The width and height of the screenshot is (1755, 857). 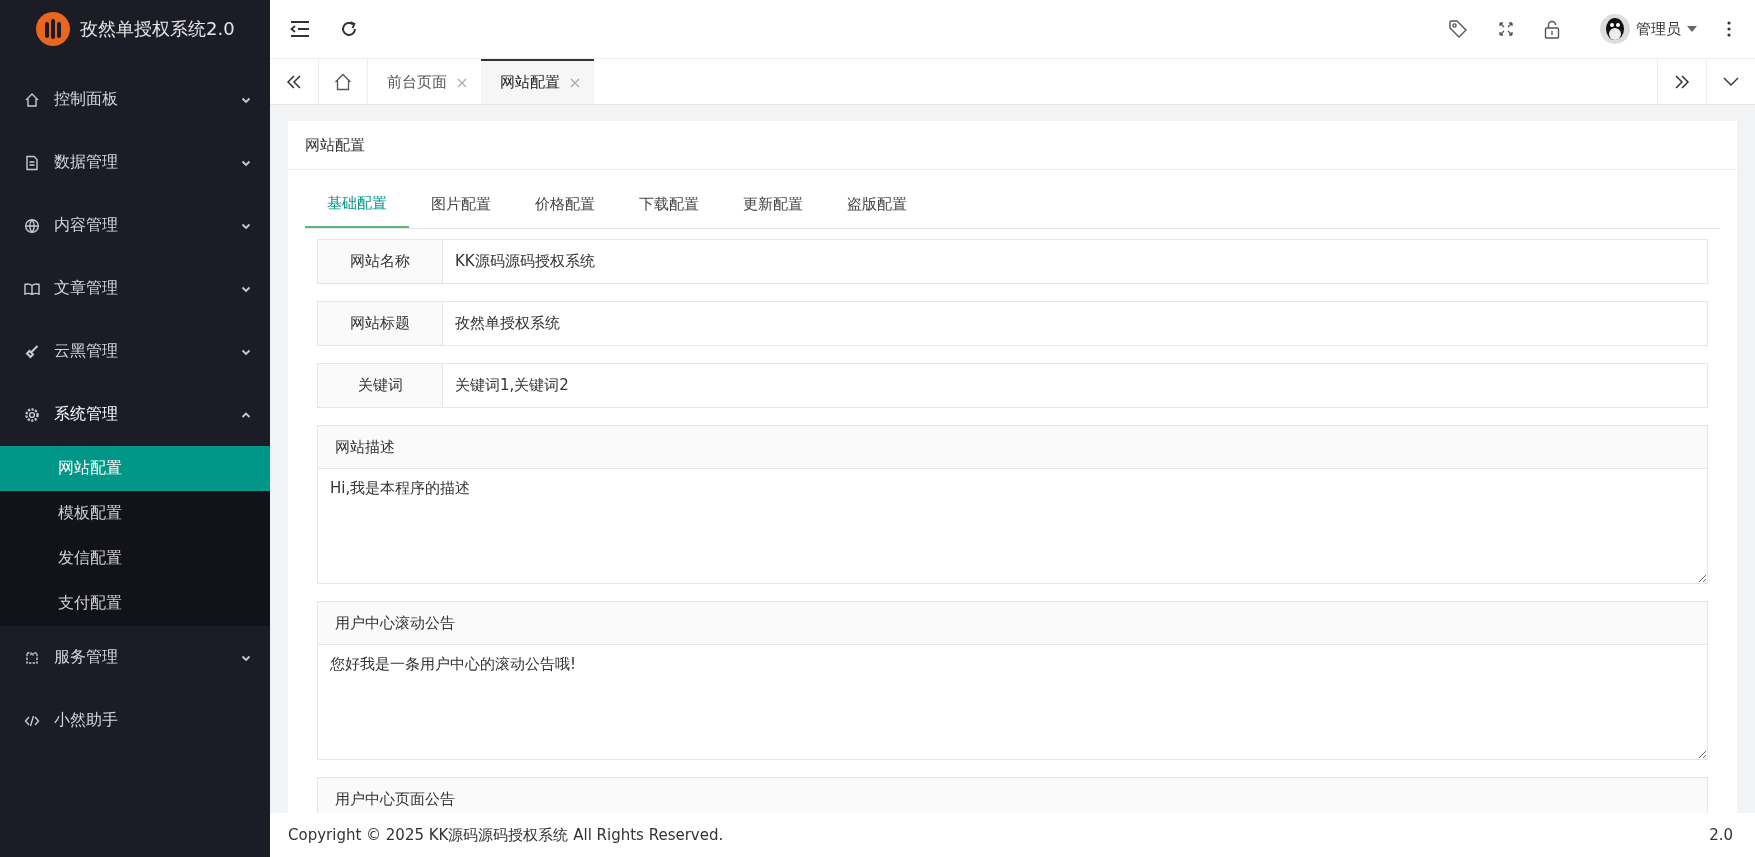 What do you see at coordinates (135, 720) in the screenshot?
I see `sidebar-item: 小然助手` at bounding box center [135, 720].